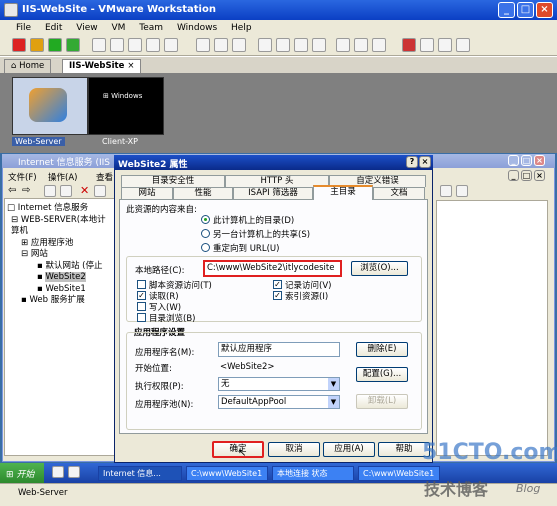 This screenshot has height=506, width=557. I want to click on menu-team: Team, so click(151, 28).